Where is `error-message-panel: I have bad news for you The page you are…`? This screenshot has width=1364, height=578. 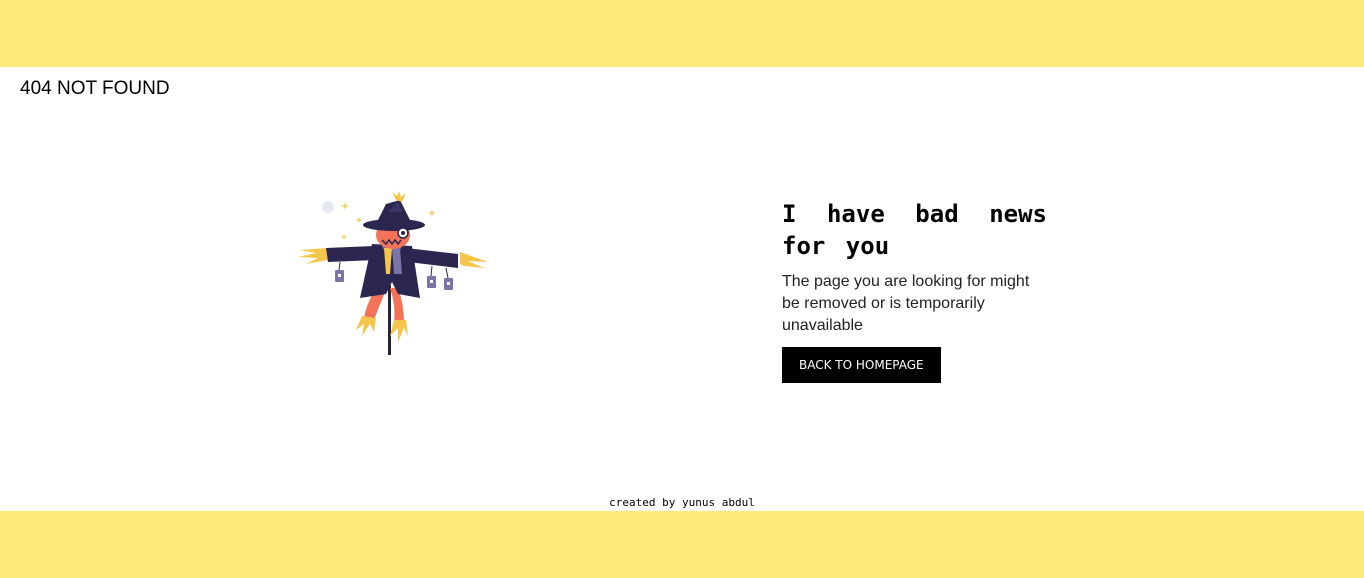 error-message-panel: I have bad news for you The page you are… is located at coordinates (914, 290).